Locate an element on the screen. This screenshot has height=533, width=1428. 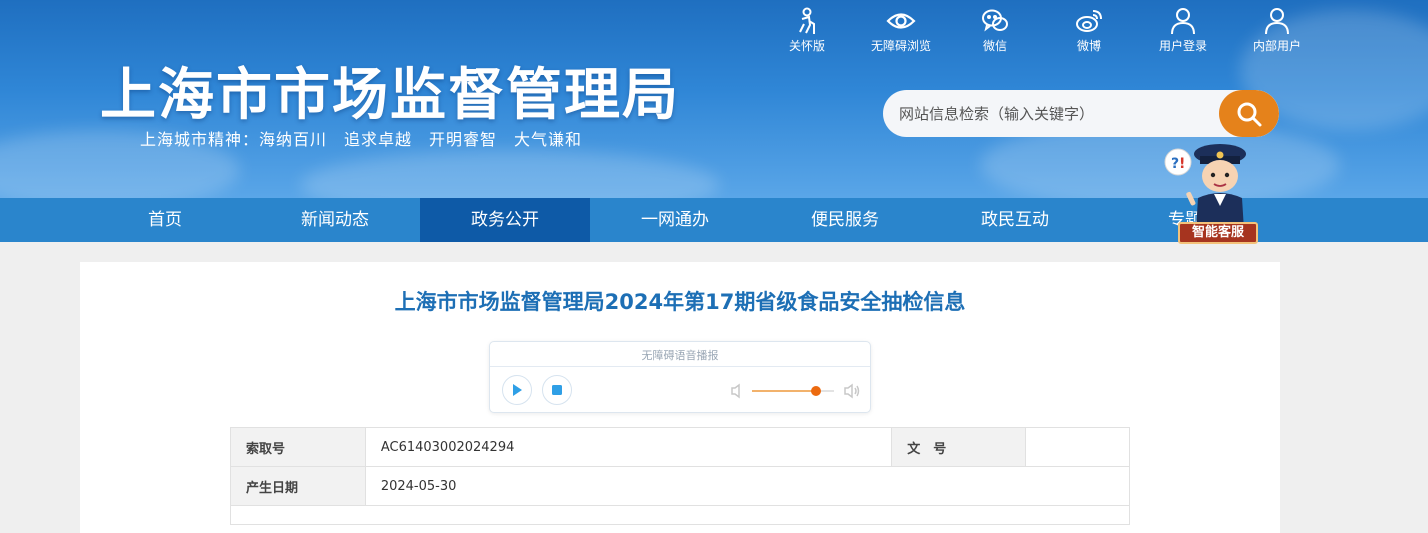
document-number-label: 文 号 is located at coordinates (959, 447).